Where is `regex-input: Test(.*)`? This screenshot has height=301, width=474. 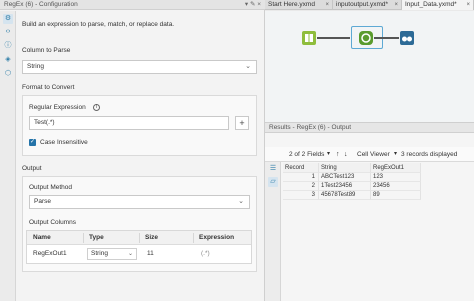
regex-input: Test(.*) is located at coordinates (129, 123).